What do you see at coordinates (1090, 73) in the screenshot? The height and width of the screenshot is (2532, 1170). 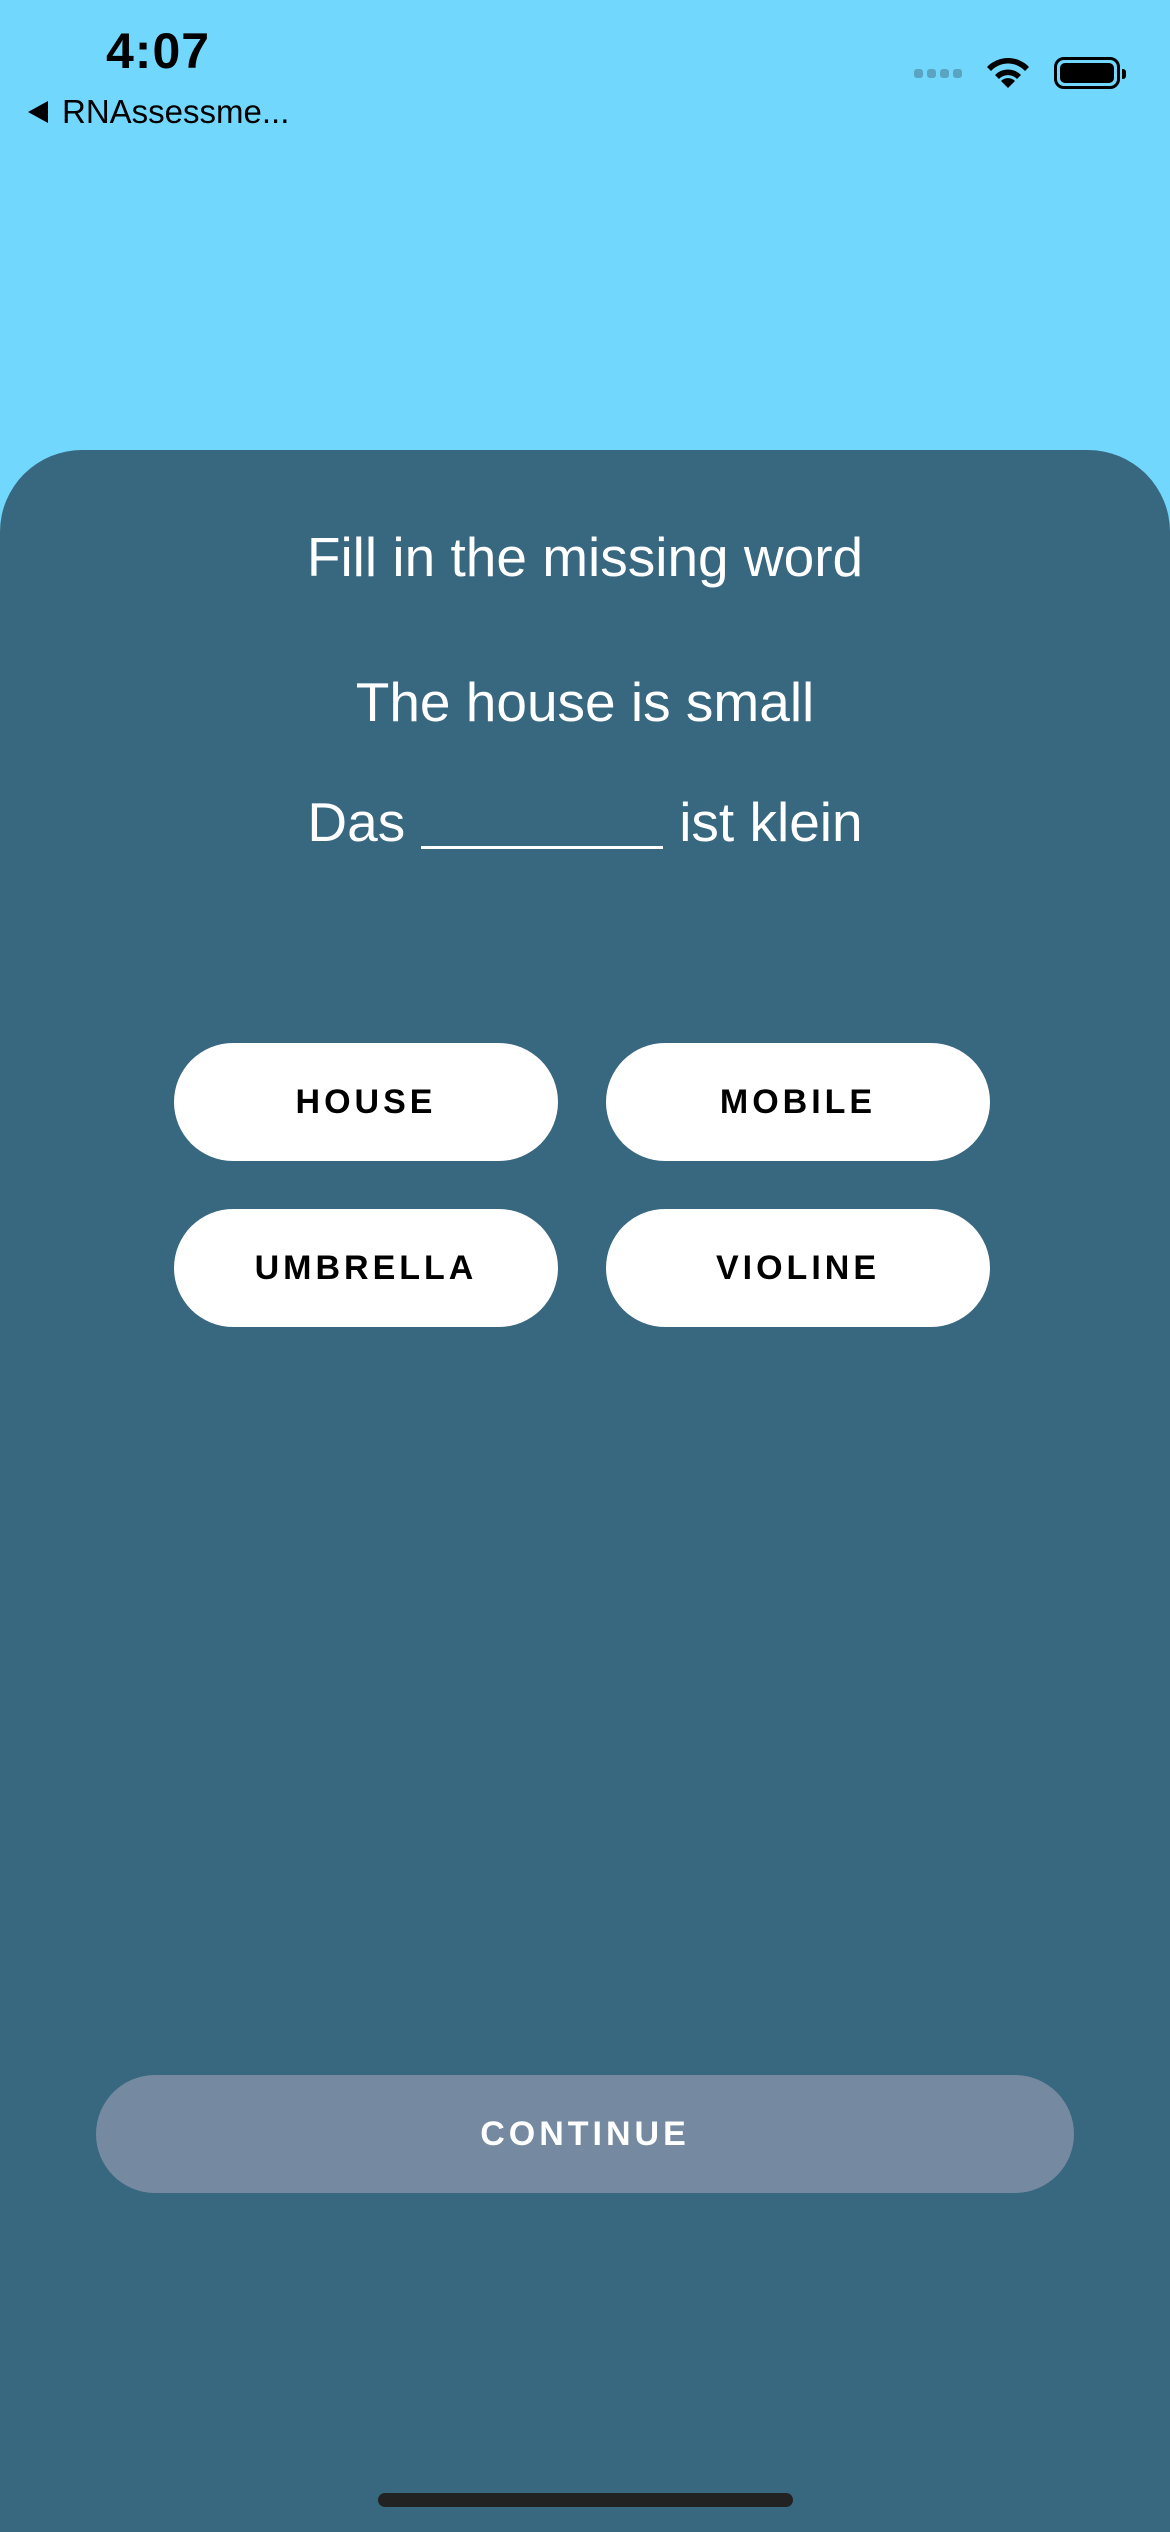 I see `battery-icon` at bounding box center [1090, 73].